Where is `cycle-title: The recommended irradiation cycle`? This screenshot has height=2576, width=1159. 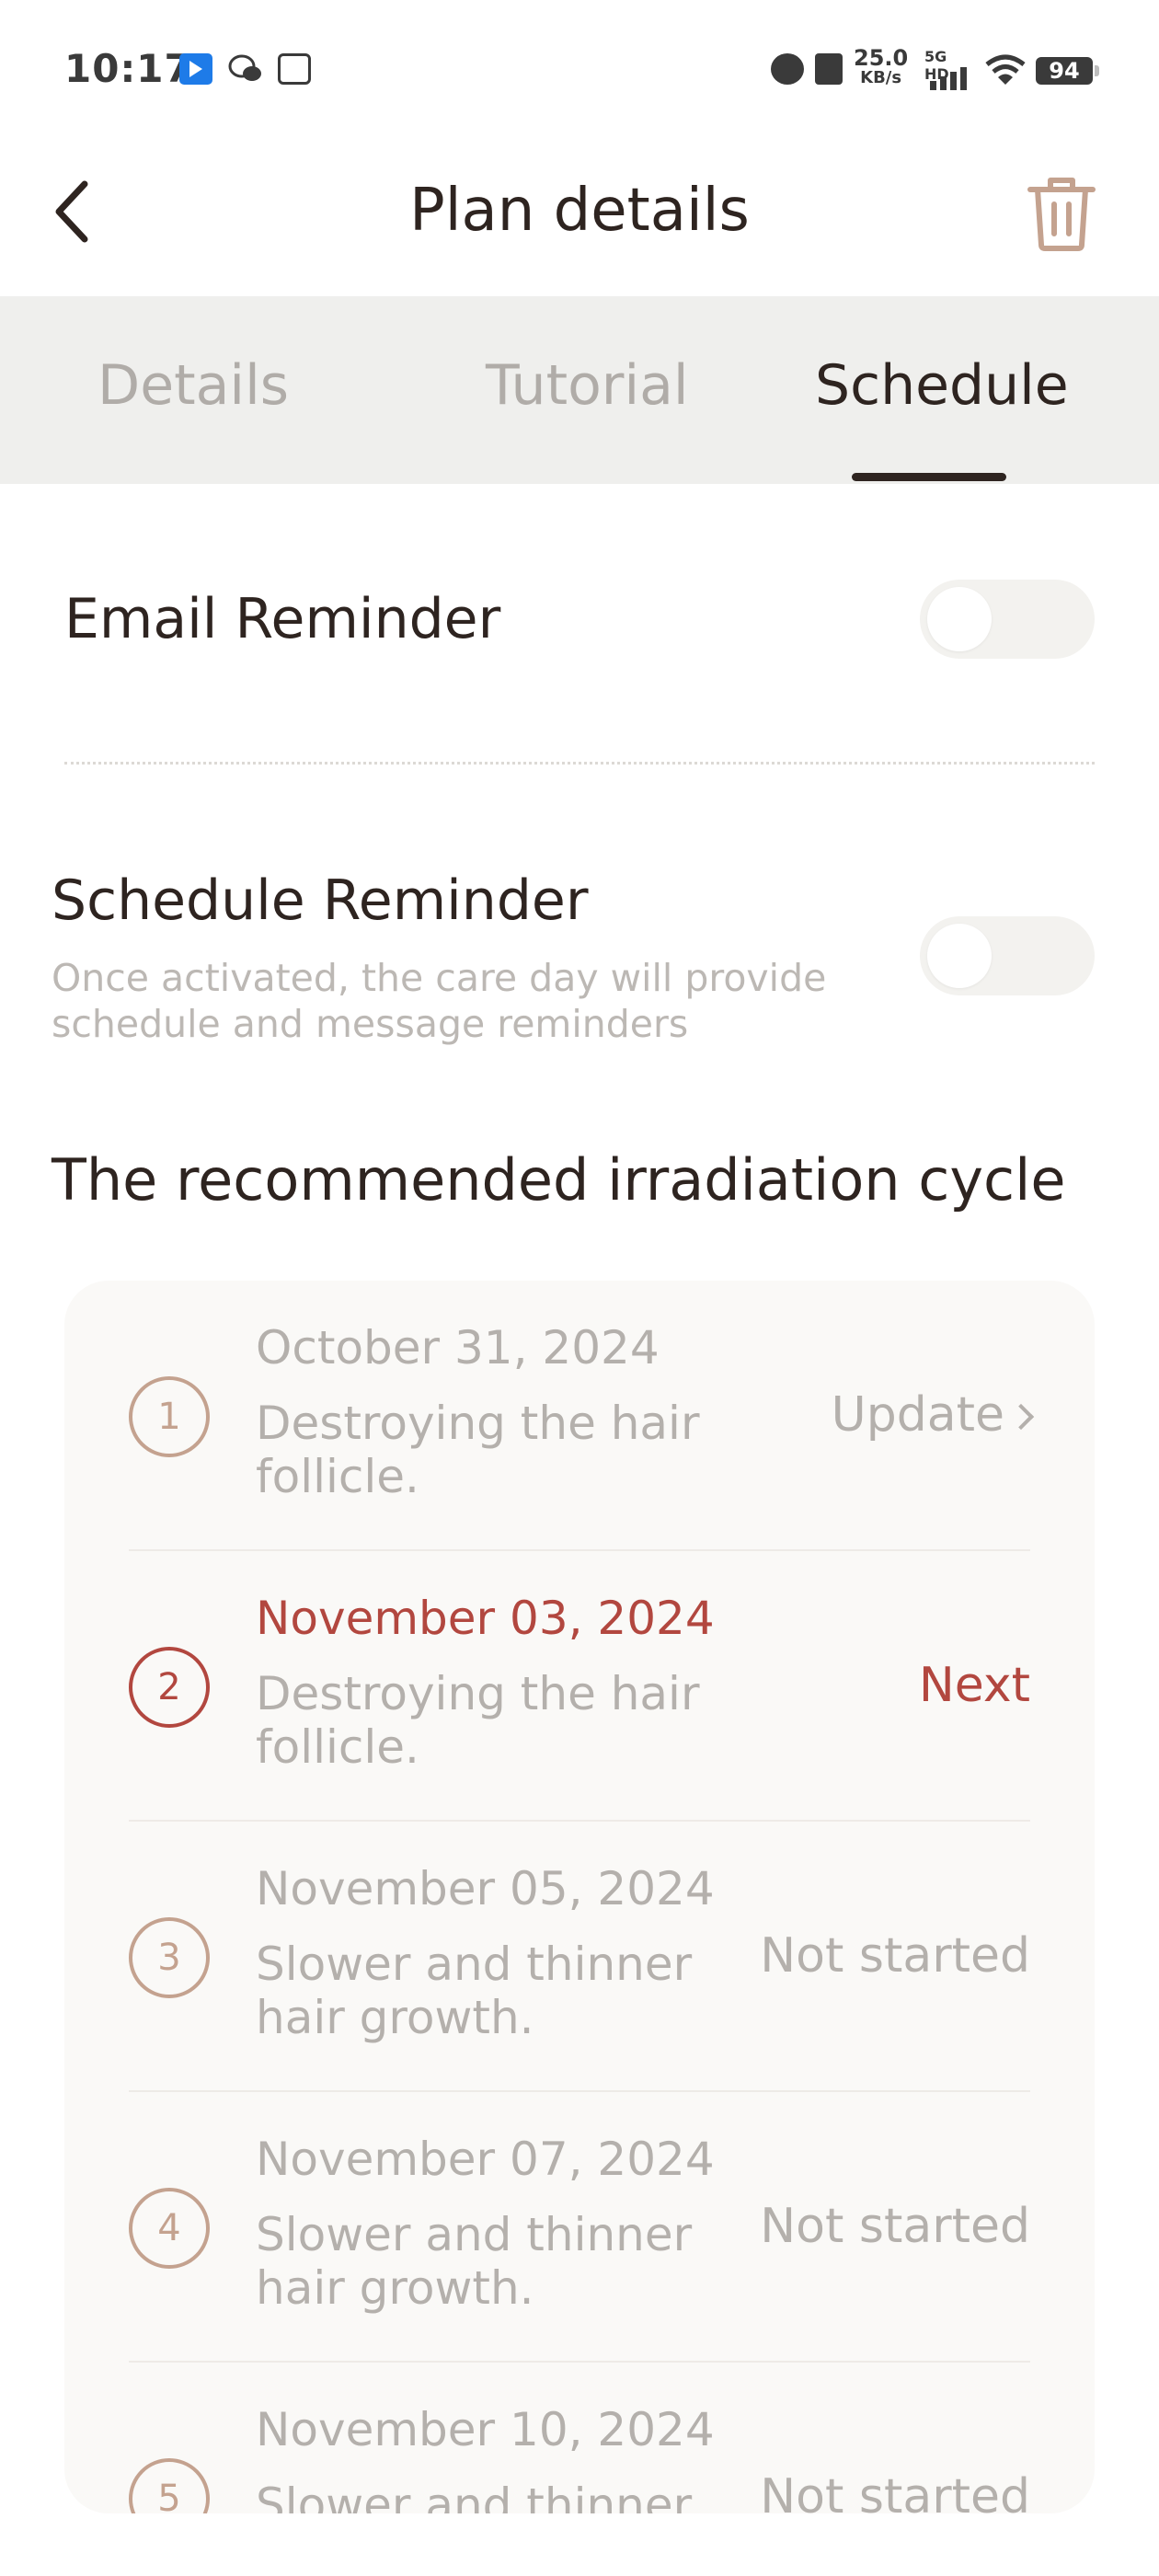
cycle-title: The recommended irradiation cycle is located at coordinates (559, 1179).